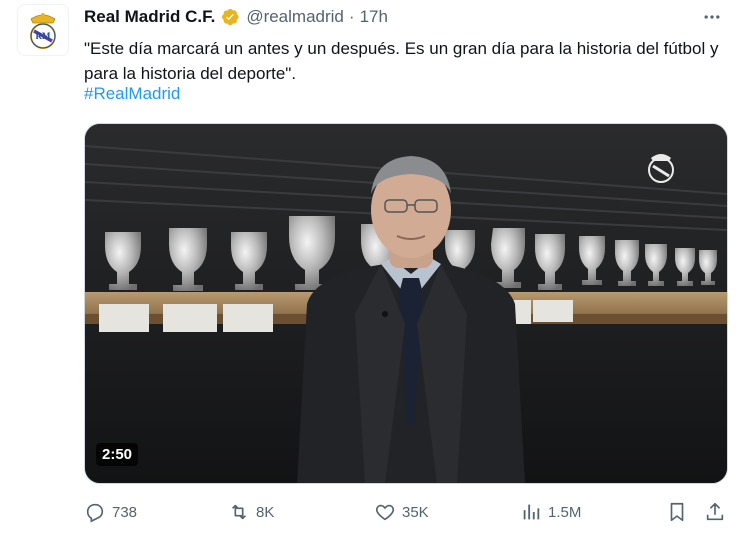 The image size is (750, 536). What do you see at coordinates (110, 512) in the screenshot?
I see `reply-button: 738` at bounding box center [110, 512].